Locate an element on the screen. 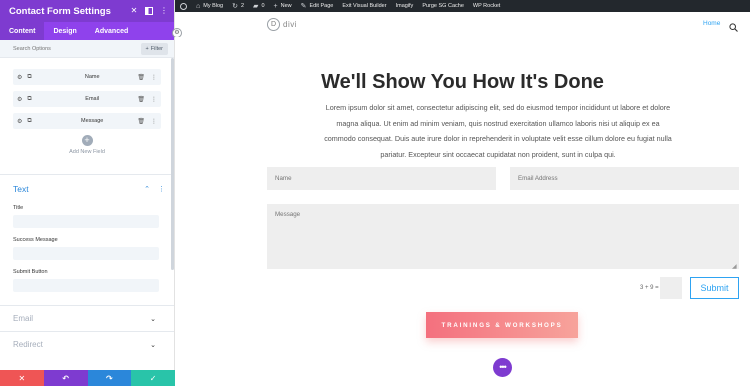  comments-link: ▰ 0 is located at coordinates (258, 6).